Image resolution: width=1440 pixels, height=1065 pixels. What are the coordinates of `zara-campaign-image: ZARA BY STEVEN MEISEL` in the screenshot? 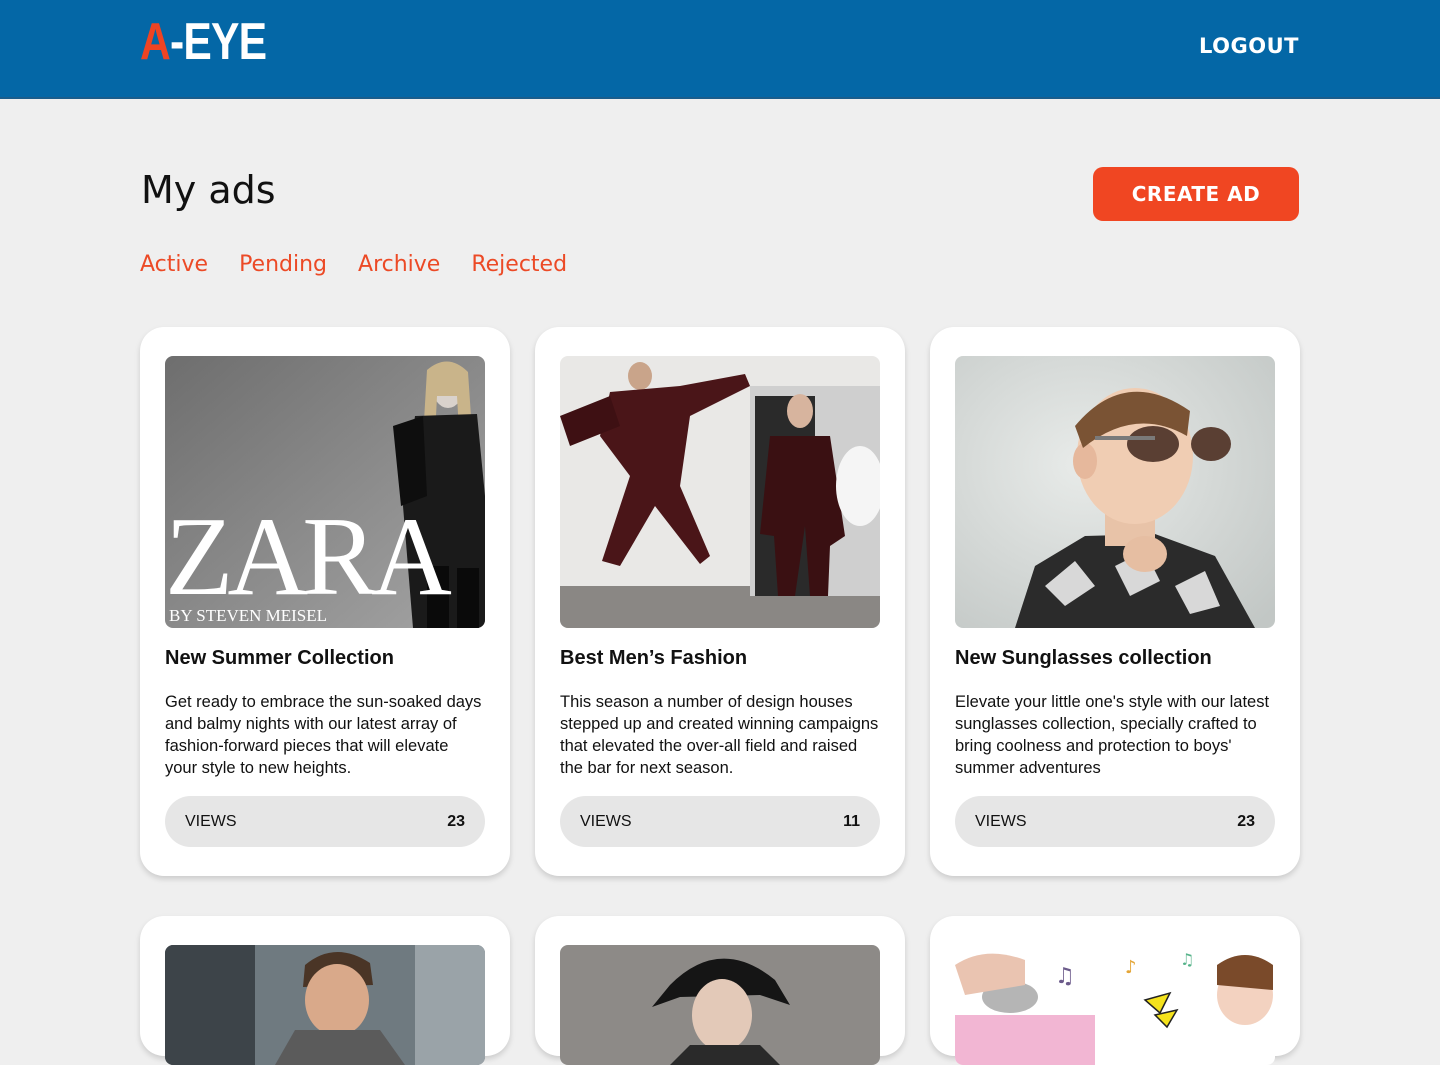 It's located at (325, 492).